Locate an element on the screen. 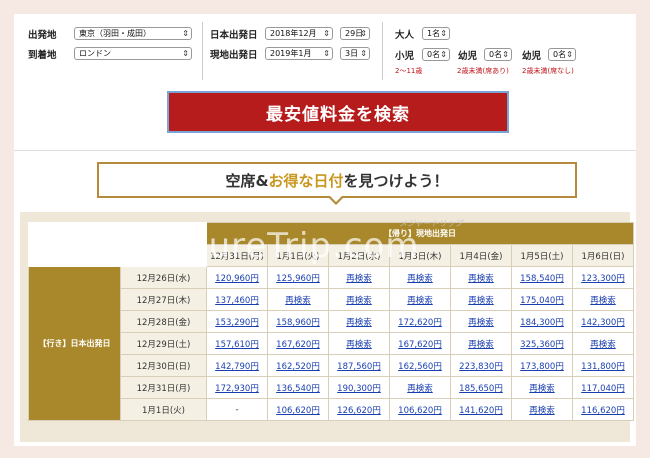 The width and height of the screenshot is (650, 458). fare-link: 325,360円 is located at coordinates (542, 345).